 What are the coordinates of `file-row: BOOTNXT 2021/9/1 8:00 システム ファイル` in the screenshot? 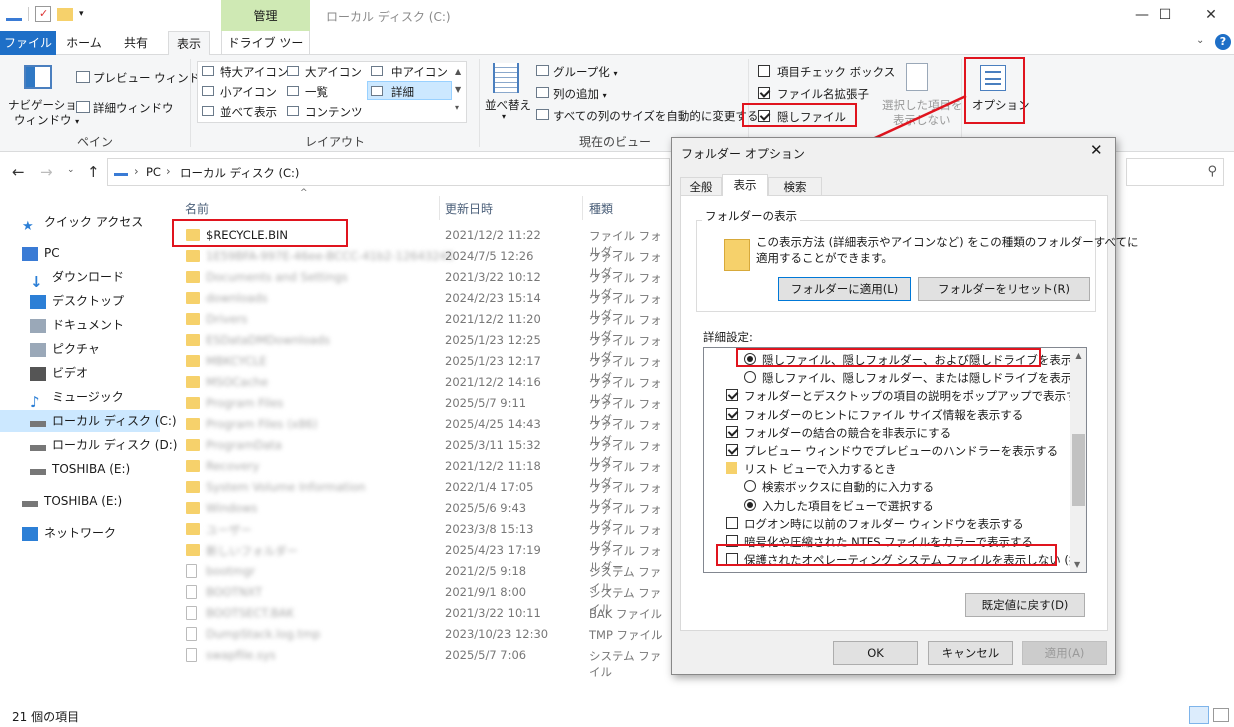 It's located at (420, 599).